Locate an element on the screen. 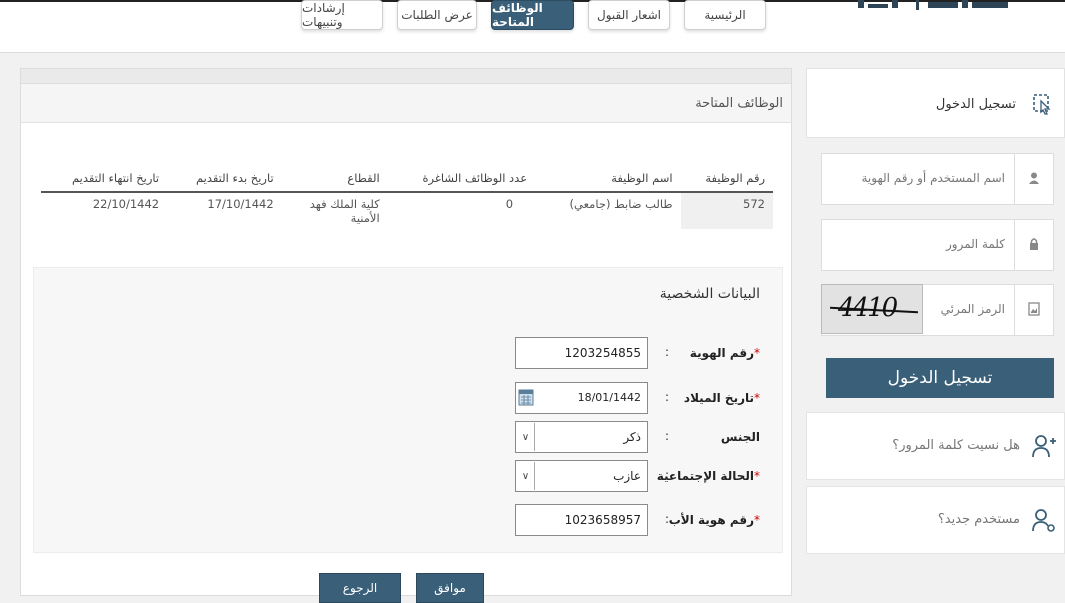 Image resolution: width=1065 pixels, height=603 pixels. col-job-name: اسم الوظيفة is located at coordinates (608, 179).